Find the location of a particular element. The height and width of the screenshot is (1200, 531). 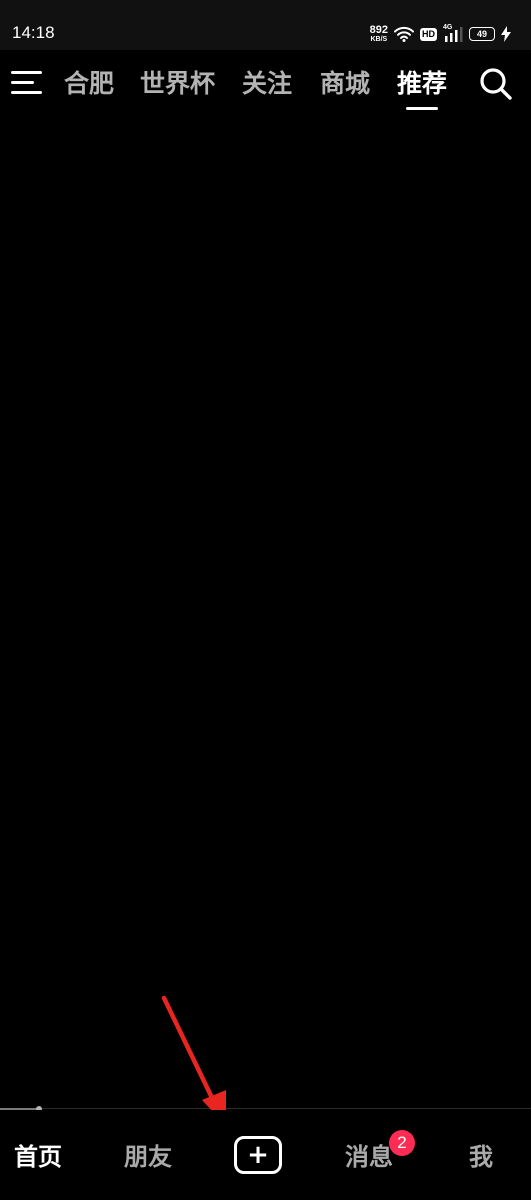

wifi-icon is located at coordinates (404, 34).